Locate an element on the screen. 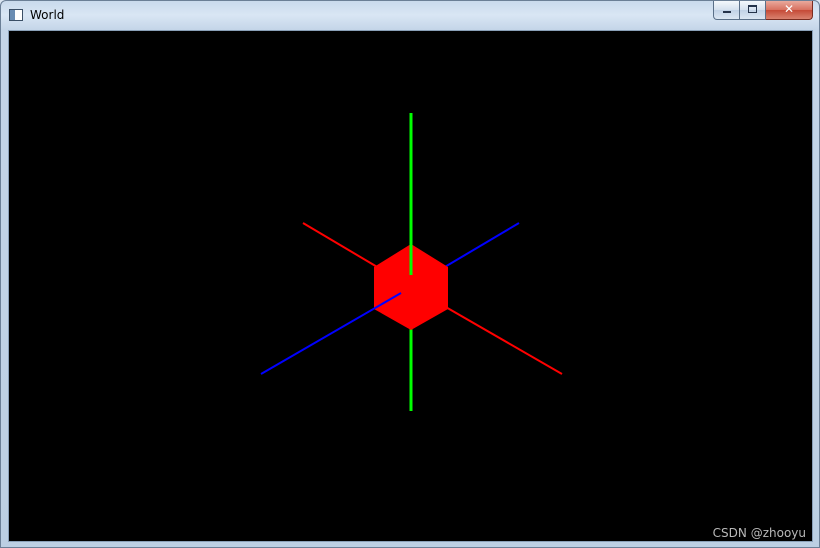  title-bar: World ✕ is located at coordinates (410, 15).